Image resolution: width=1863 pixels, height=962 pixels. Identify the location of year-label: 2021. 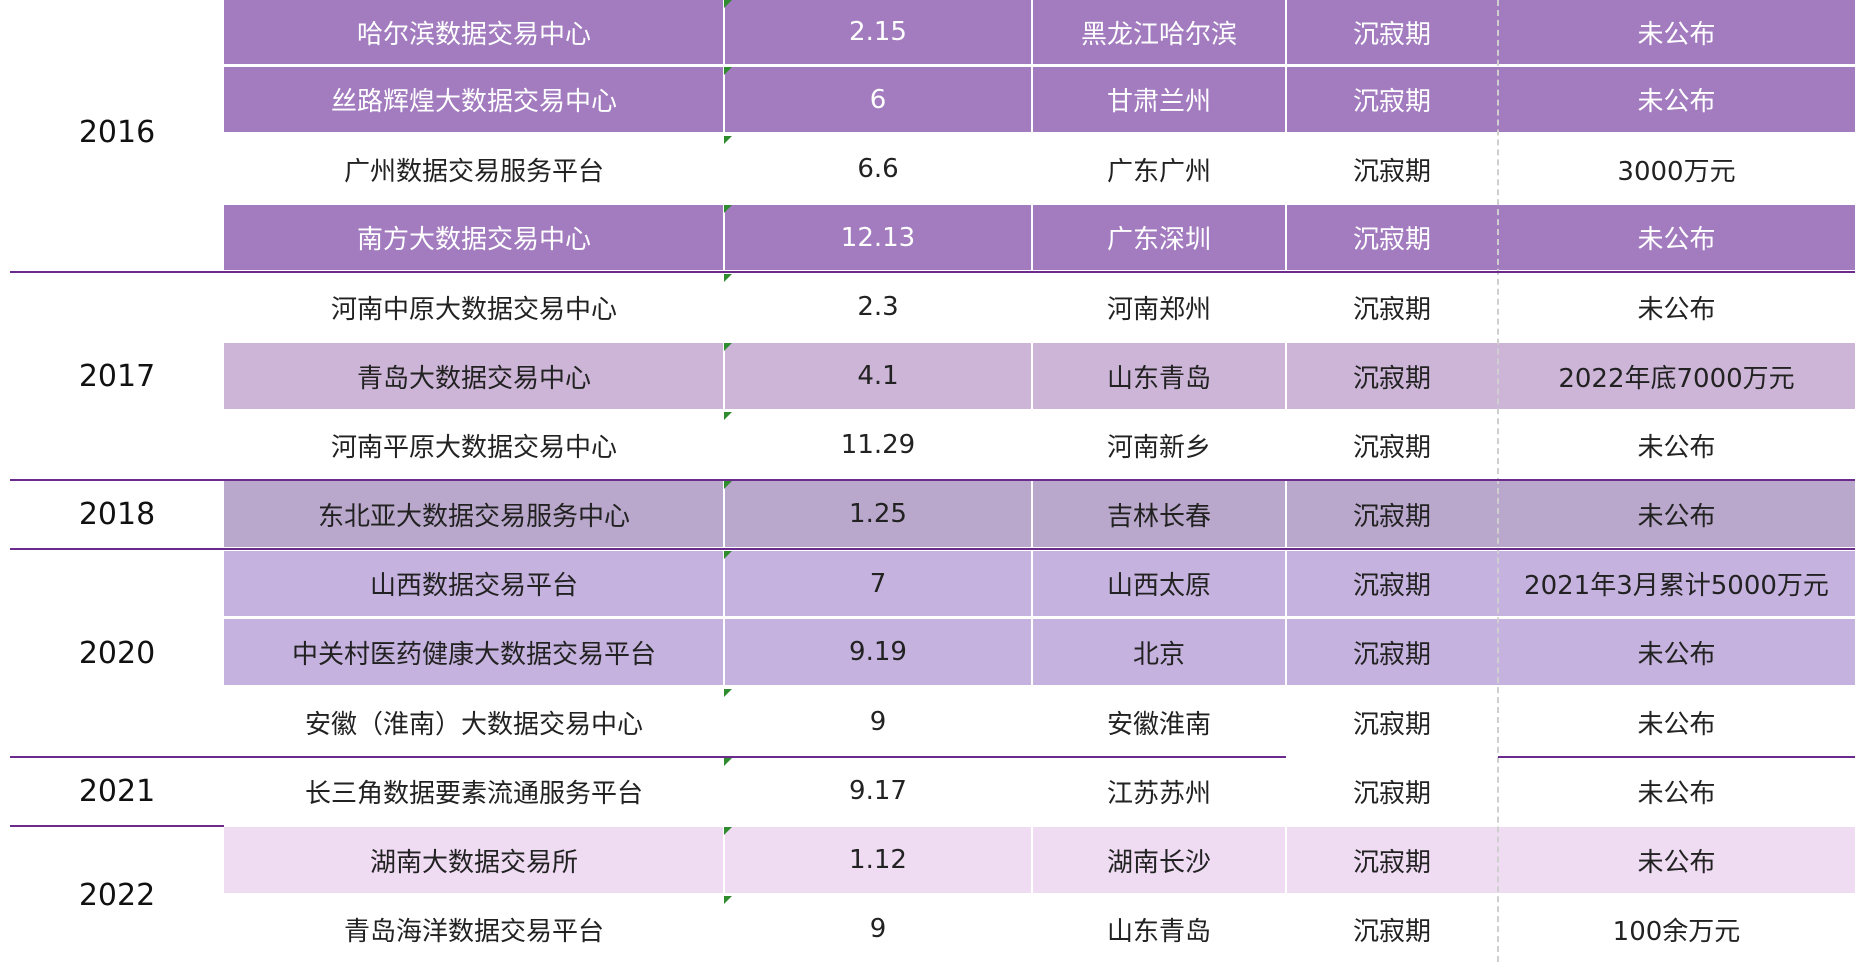
(117, 791).